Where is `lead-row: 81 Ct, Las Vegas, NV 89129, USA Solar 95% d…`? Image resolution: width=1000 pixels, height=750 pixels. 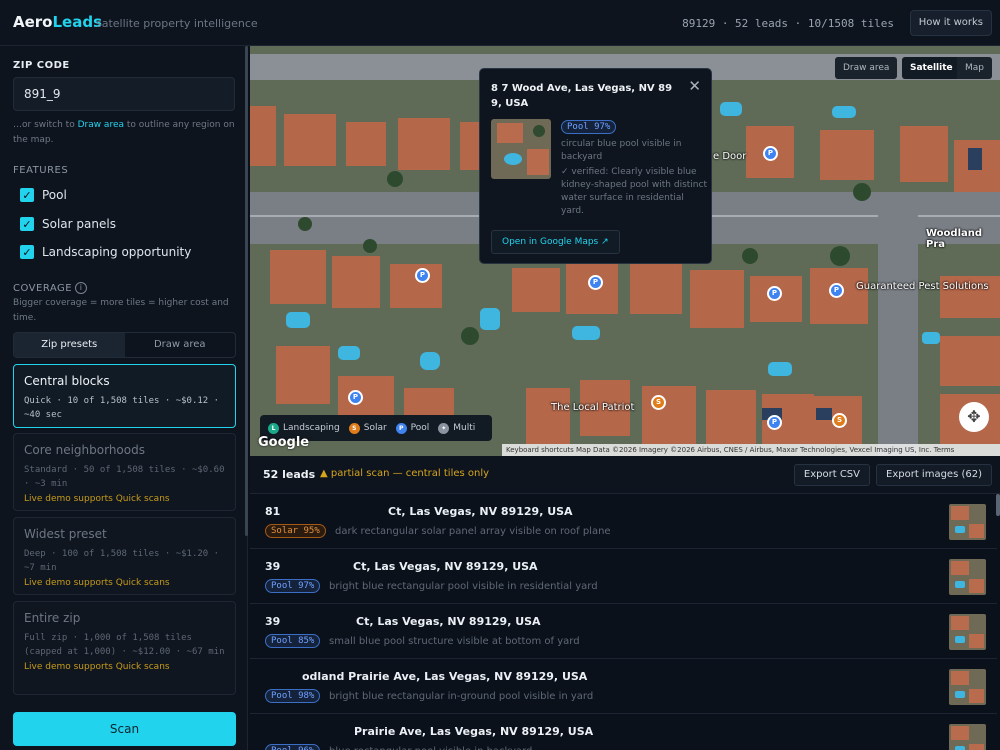
lead-row: 81 Ct, Las Vegas, NV 89129, USA Solar 95% d… is located at coordinates (623, 521).